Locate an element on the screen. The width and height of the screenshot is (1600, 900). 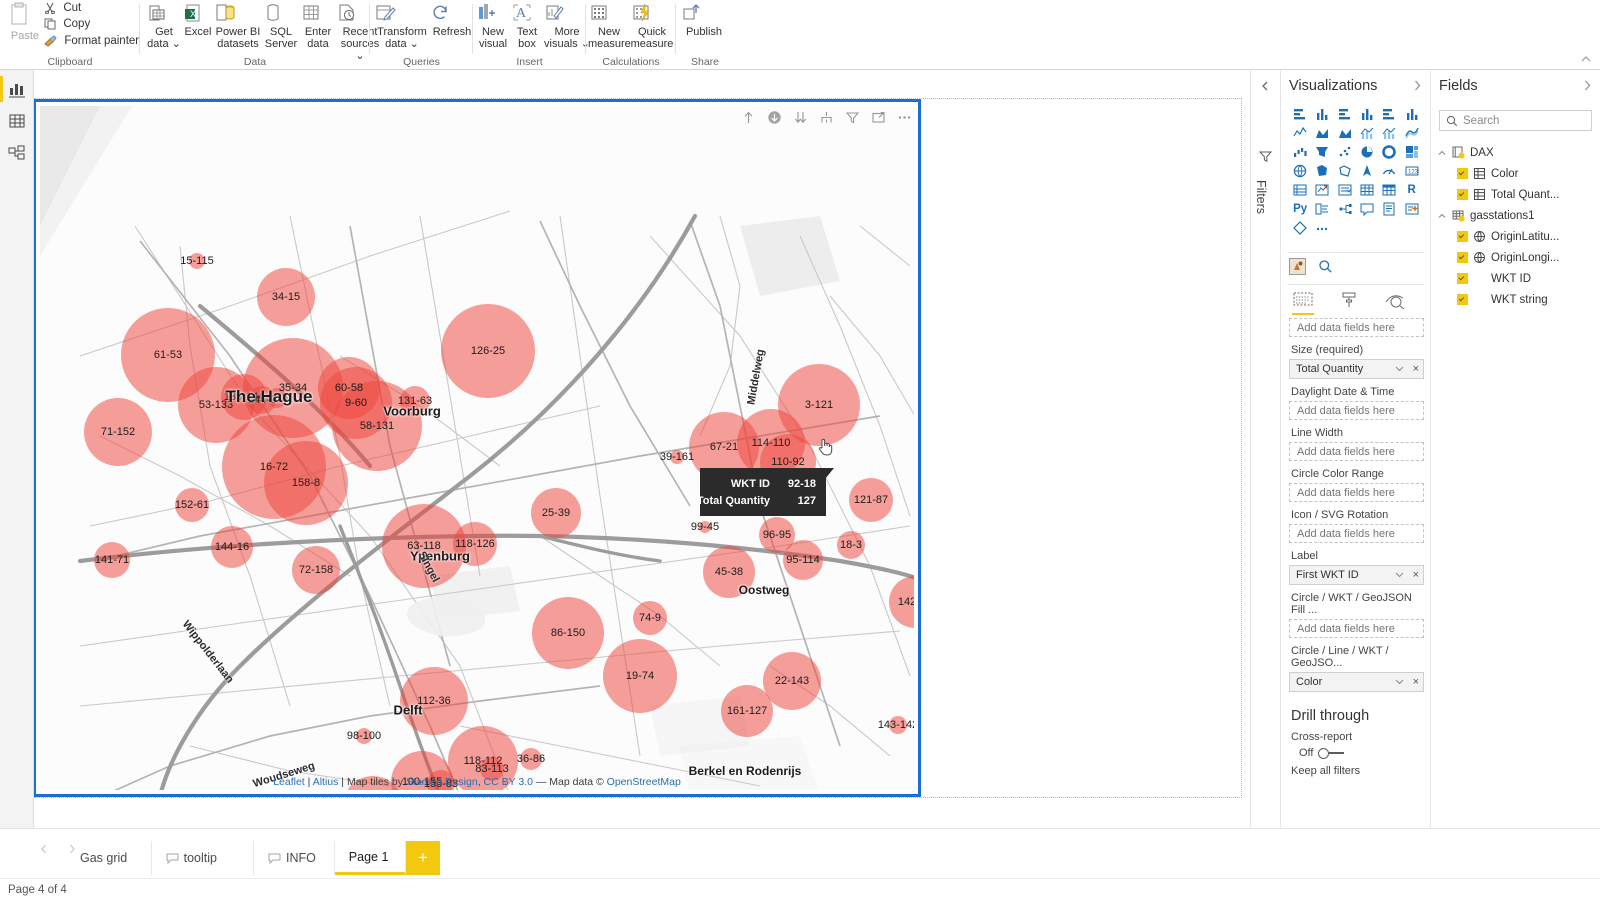
table-icon is located at coordinates (1367, 189).